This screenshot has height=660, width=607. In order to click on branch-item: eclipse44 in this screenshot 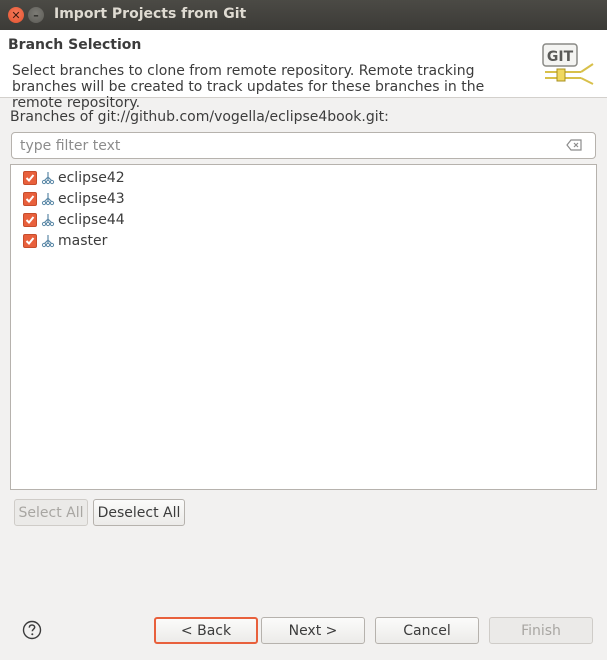, I will do `click(74, 220)`.